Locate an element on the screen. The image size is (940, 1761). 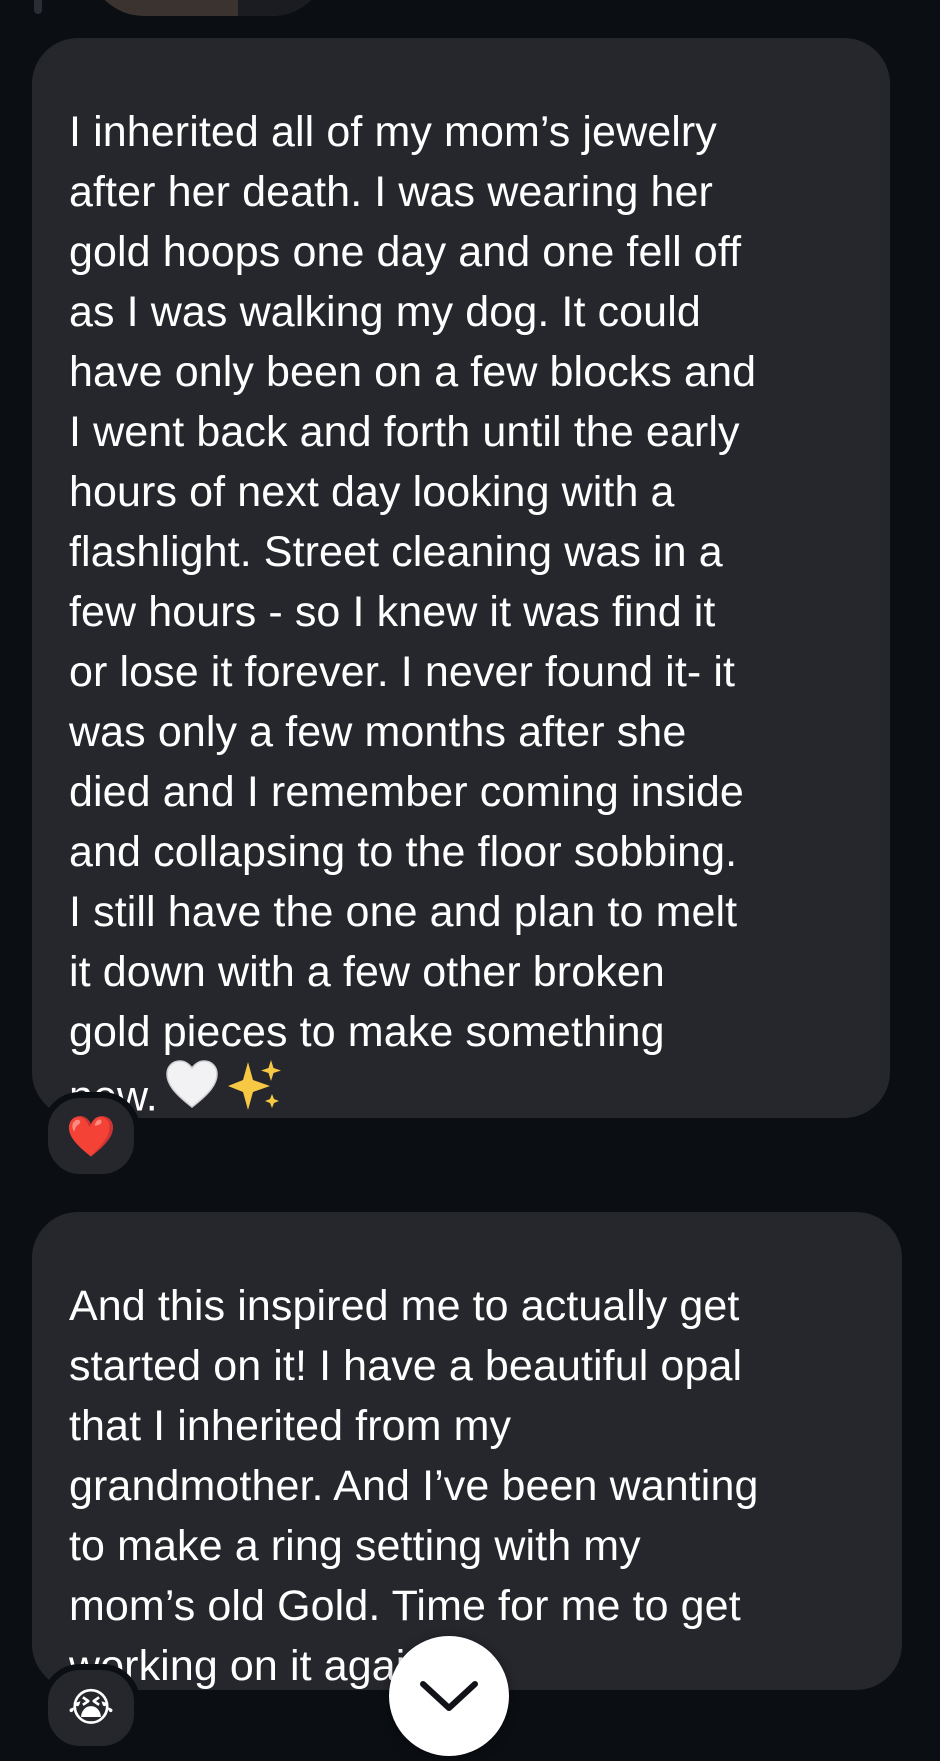
avatar is located at coordinates (208, 8).